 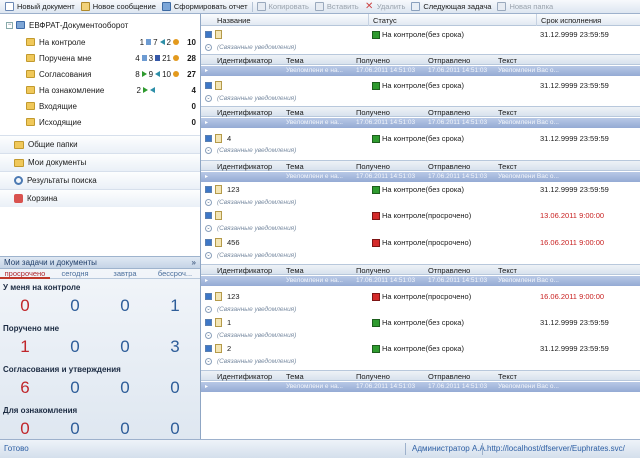 I want to click on count-no-deadline: 3, so click(x=175, y=347).